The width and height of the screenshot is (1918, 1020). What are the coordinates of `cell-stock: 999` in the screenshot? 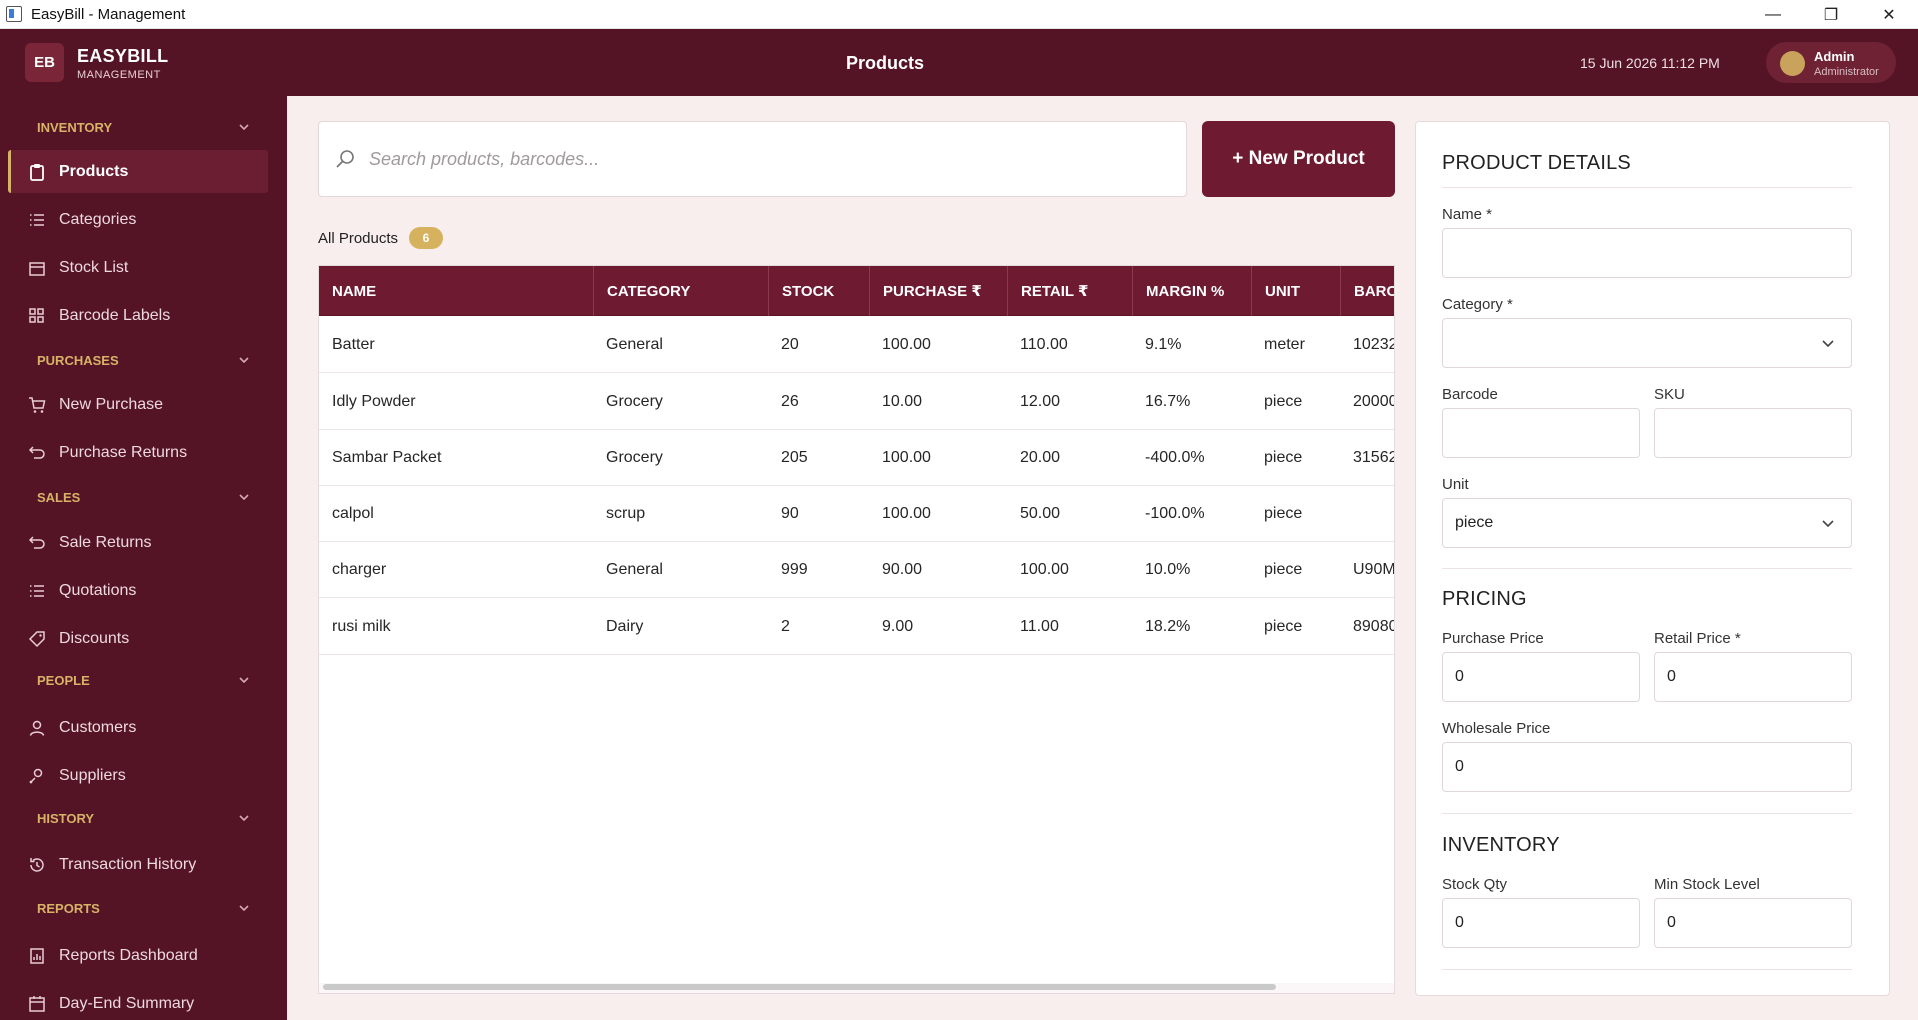 It's located at (794, 569).